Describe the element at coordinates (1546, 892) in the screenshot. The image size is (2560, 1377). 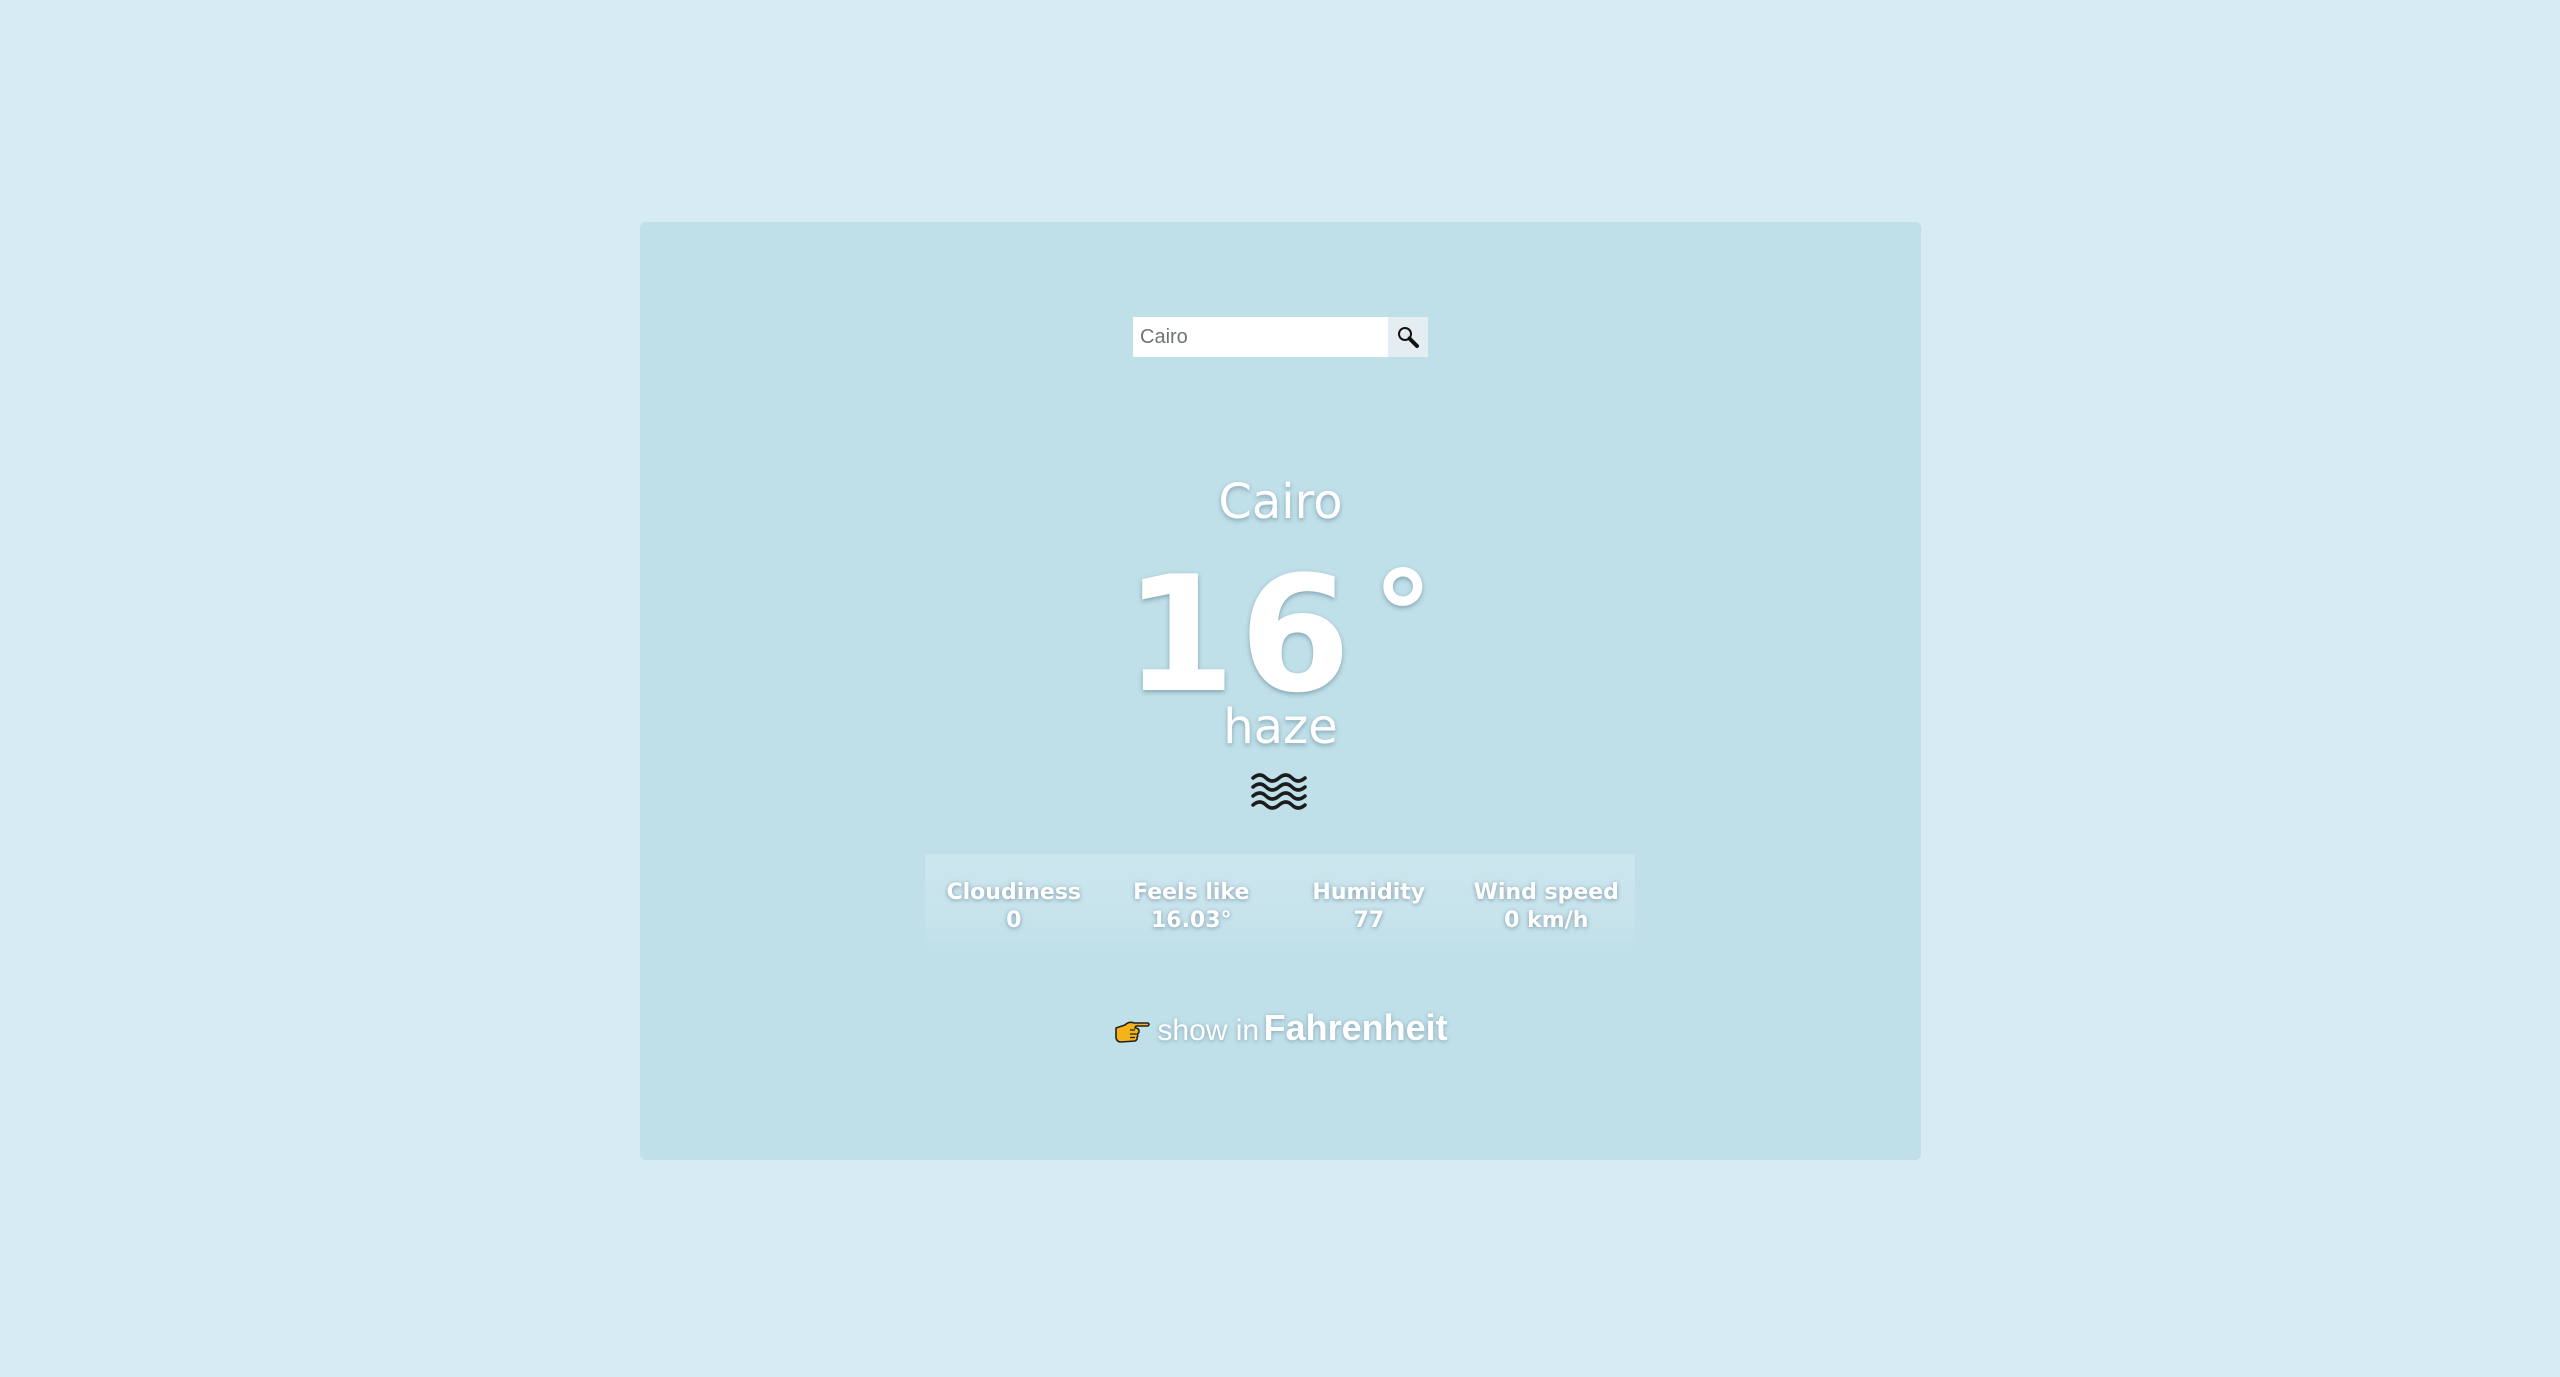
I see `stat-label: Wind speed` at that location.